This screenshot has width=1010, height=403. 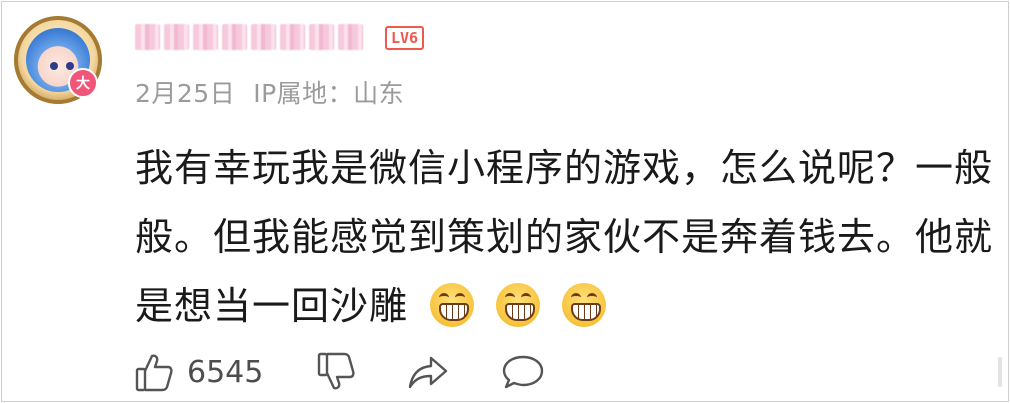 What do you see at coordinates (249, 37) in the screenshot?
I see `username-redacted` at bounding box center [249, 37].